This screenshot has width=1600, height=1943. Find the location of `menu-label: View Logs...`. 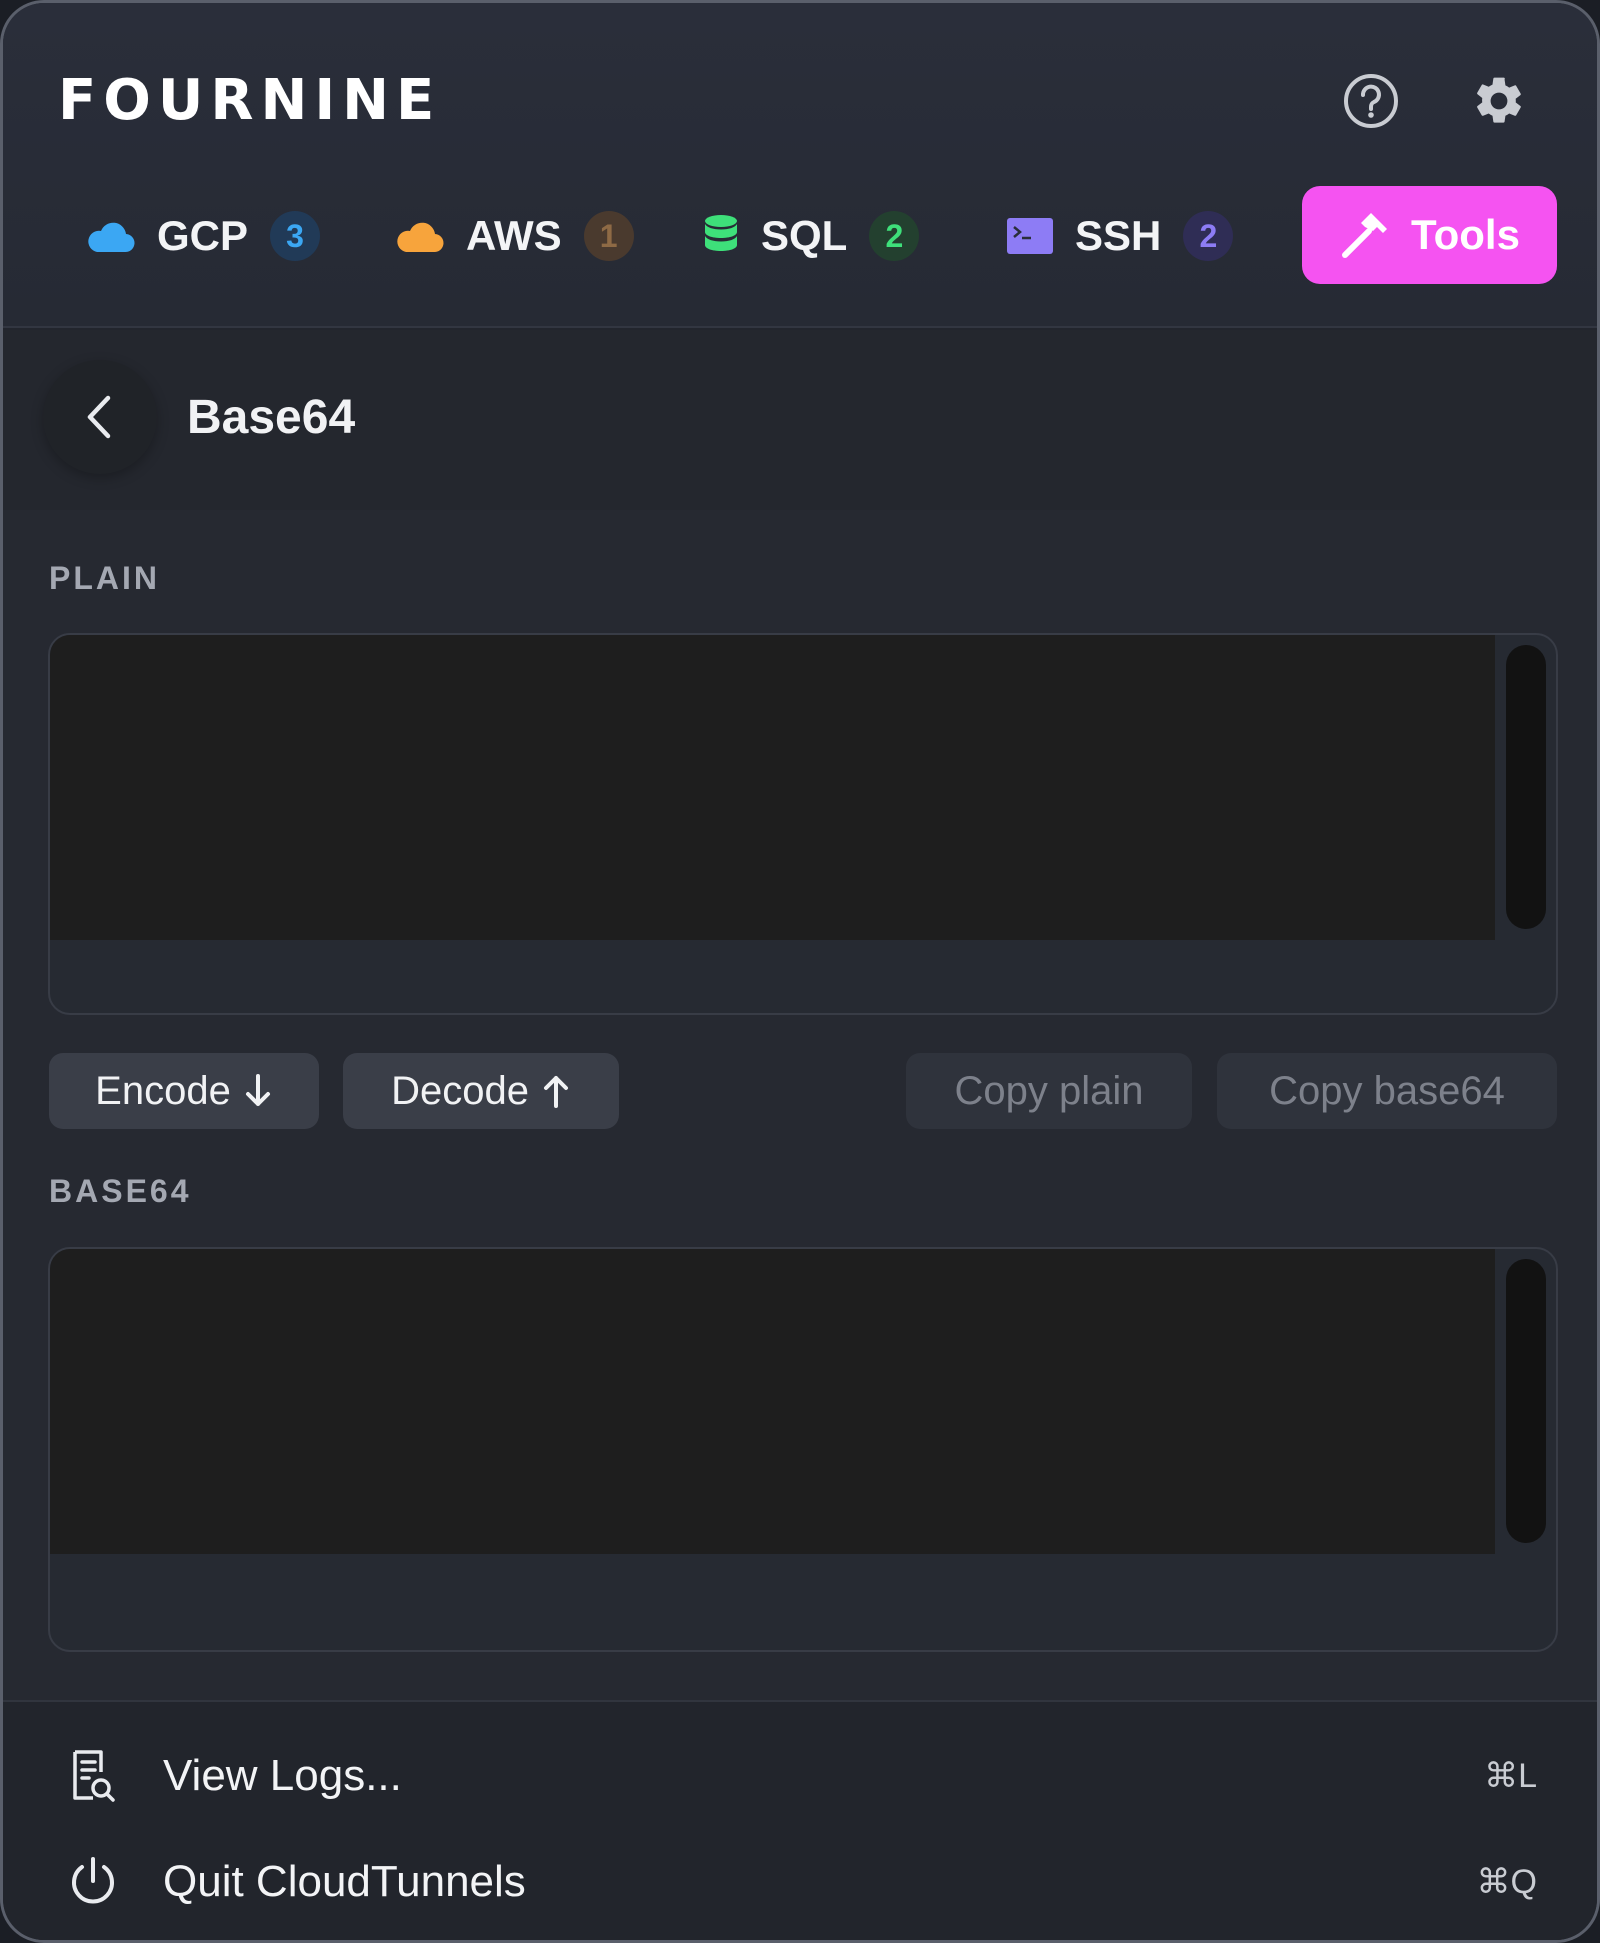

menu-label: View Logs... is located at coordinates (282, 1775).